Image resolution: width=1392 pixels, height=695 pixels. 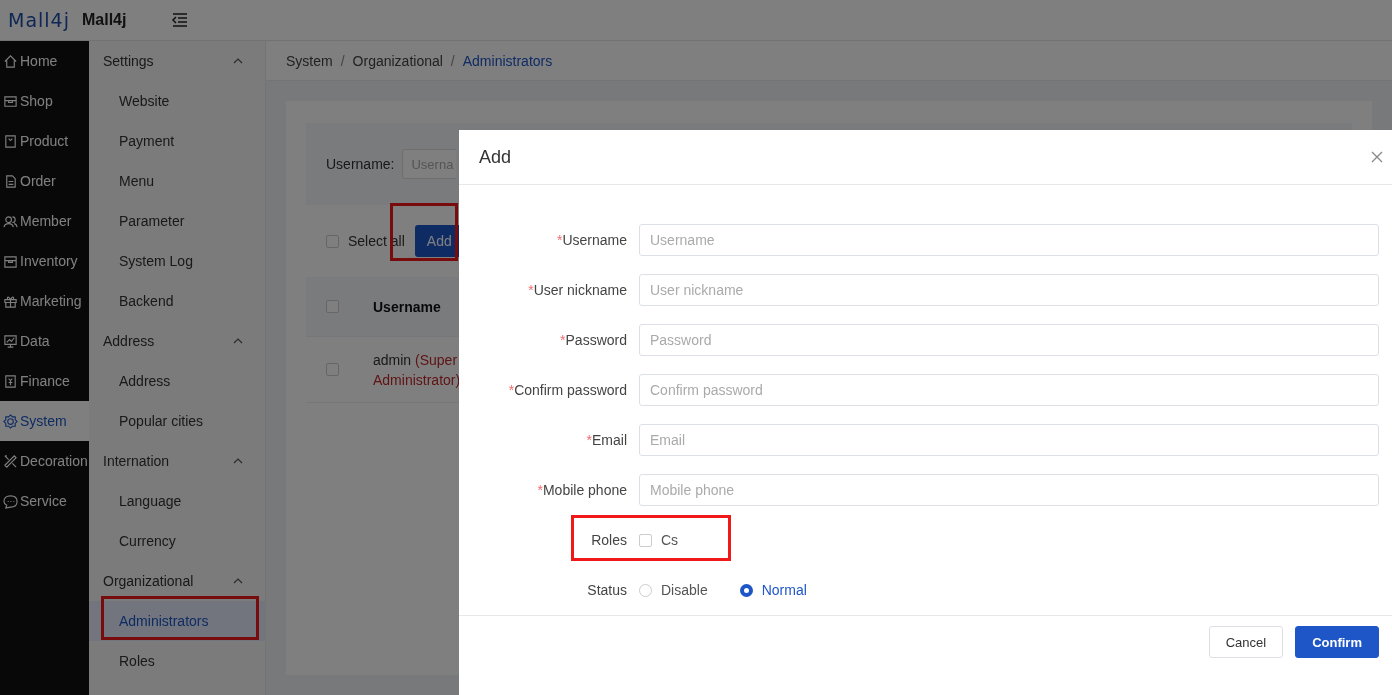 What do you see at coordinates (177, 421) in the screenshot?
I see `submenu-item: Popular cities` at bounding box center [177, 421].